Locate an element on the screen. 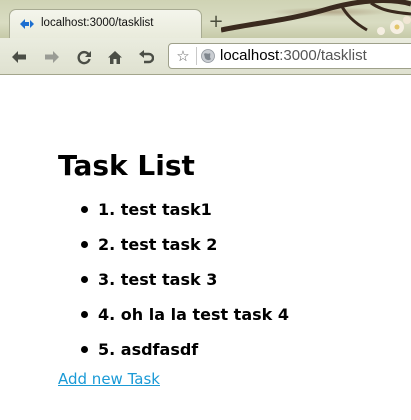  star-icon: ☆ is located at coordinates (183, 56).